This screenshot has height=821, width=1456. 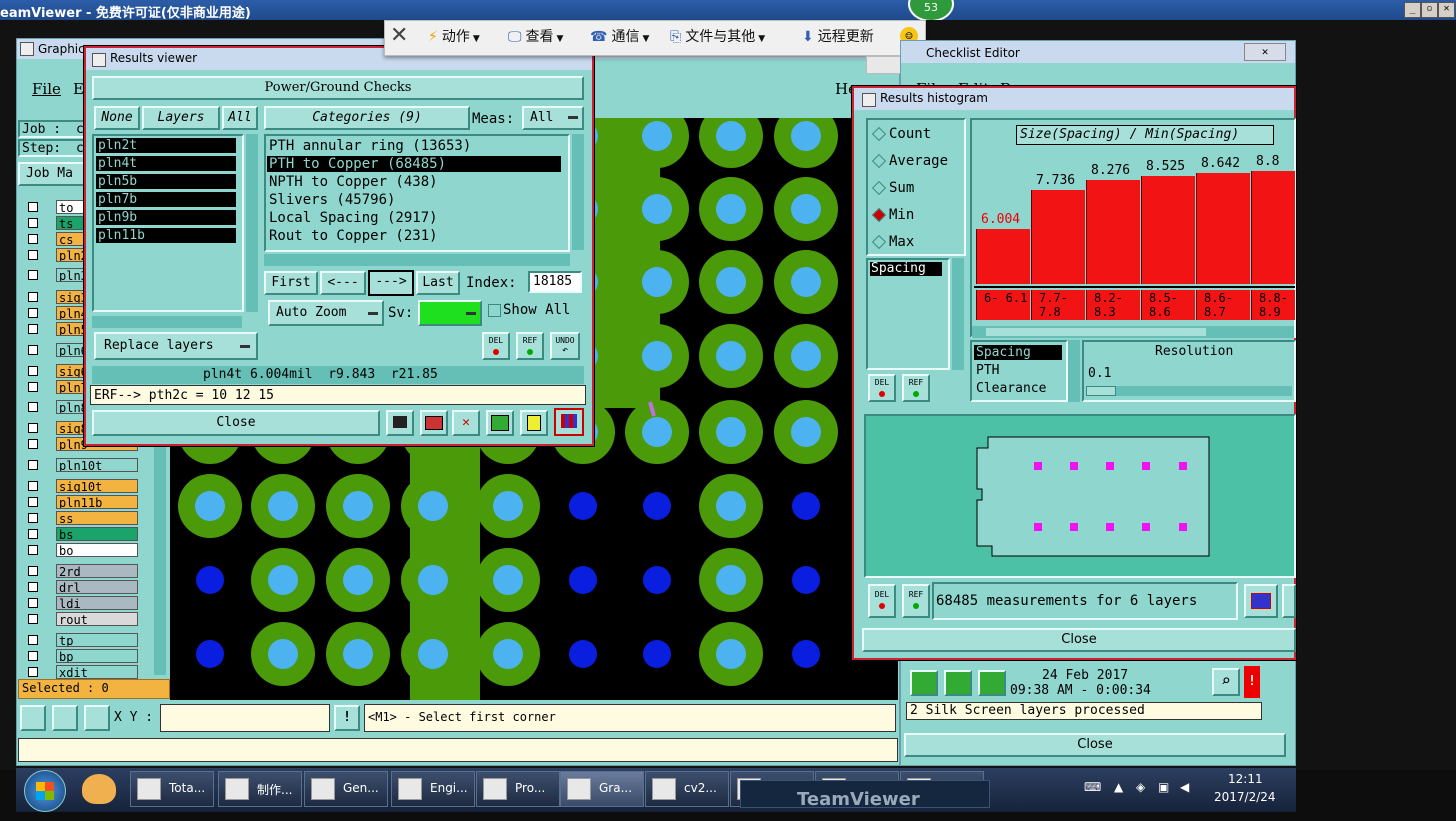 What do you see at coordinates (500, 423) in the screenshot?
I see `step-icon` at bounding box center [500, 423].